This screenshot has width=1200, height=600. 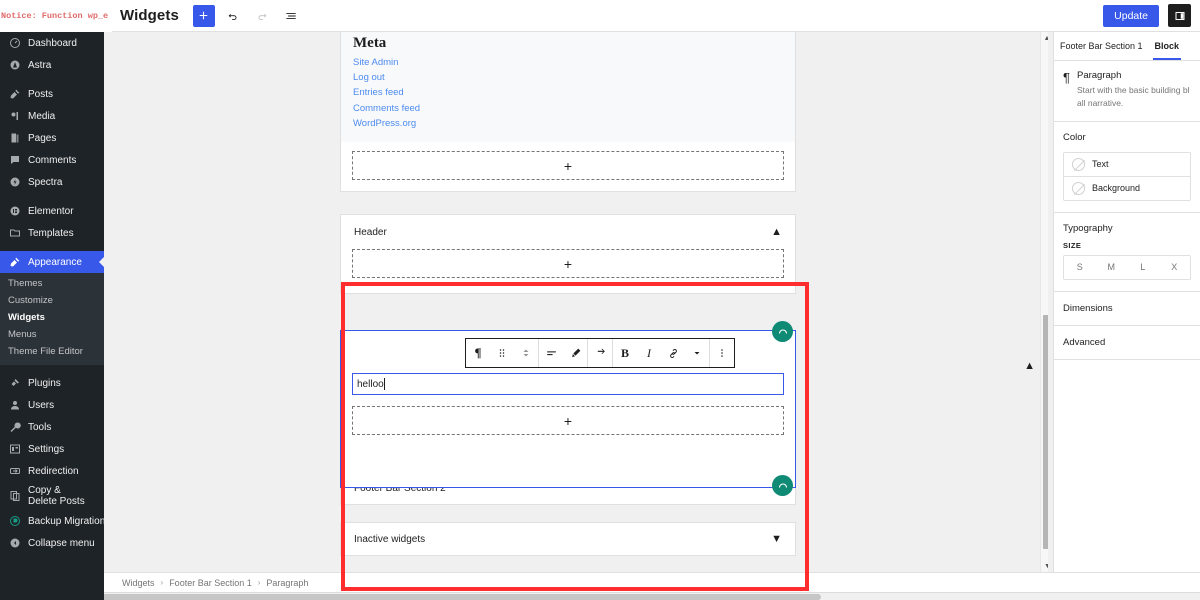 What do you see at coordinates (52, 317) in the screenshot?
I see `submenu-item-widgets: Widgets` at bounding box center [52, 317].